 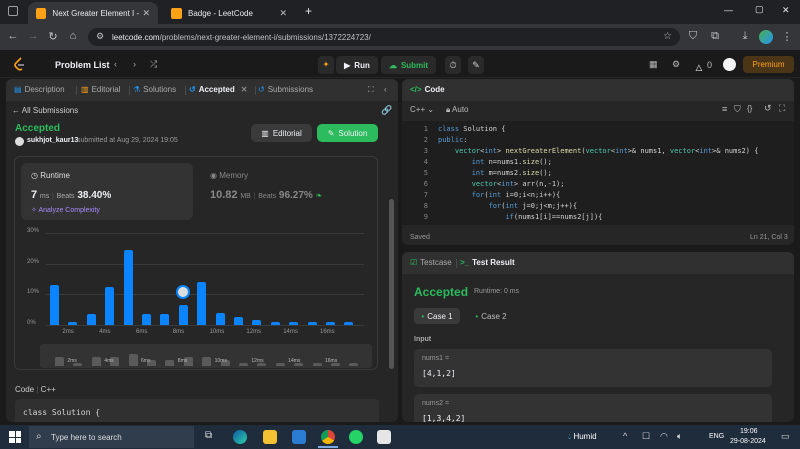 What do you see at coordinates (385, 89) in the screenshot?
I see `collapse-panel-icon: ‹` at bounding box center [385, 89].